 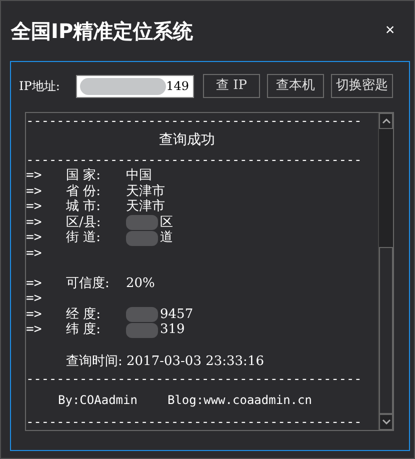 What do you see at coordinates (84, 222) in the screenshot?
I see `field-label: 区/县:` at bounding box center [84, 222].